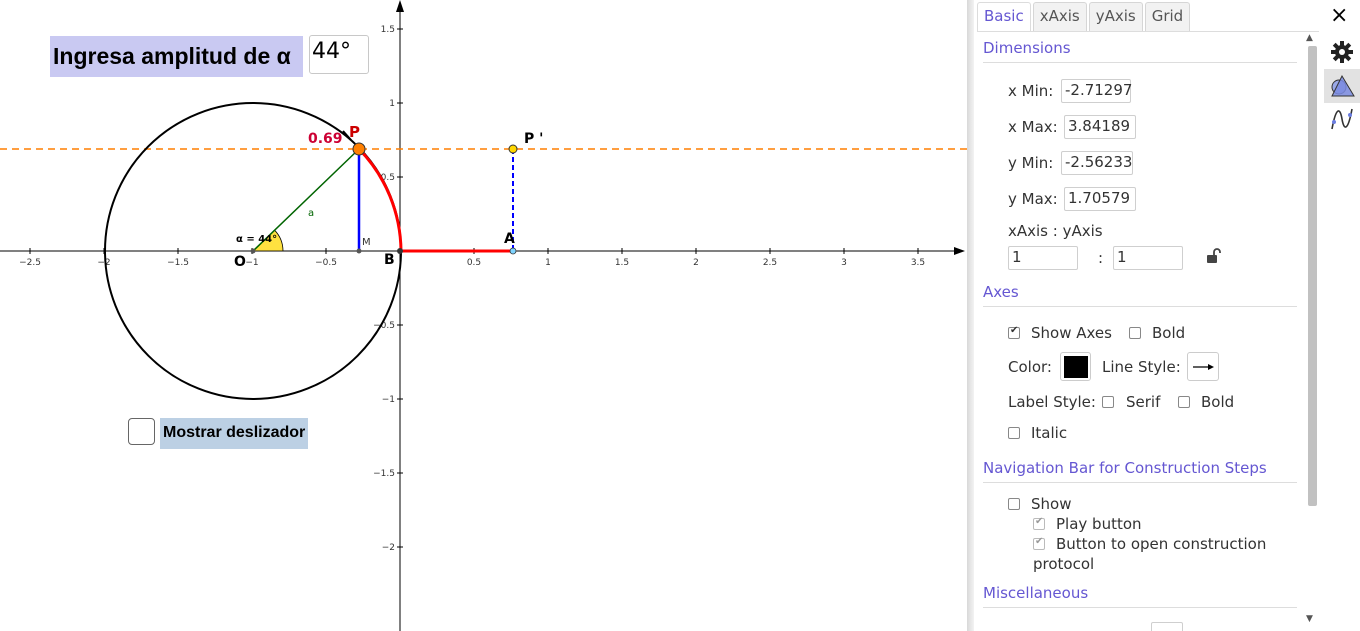 The width and height of the screenshot is (1360, 631). I want to click on section-misc-title: Miscellaneous, so click(1036, 593).